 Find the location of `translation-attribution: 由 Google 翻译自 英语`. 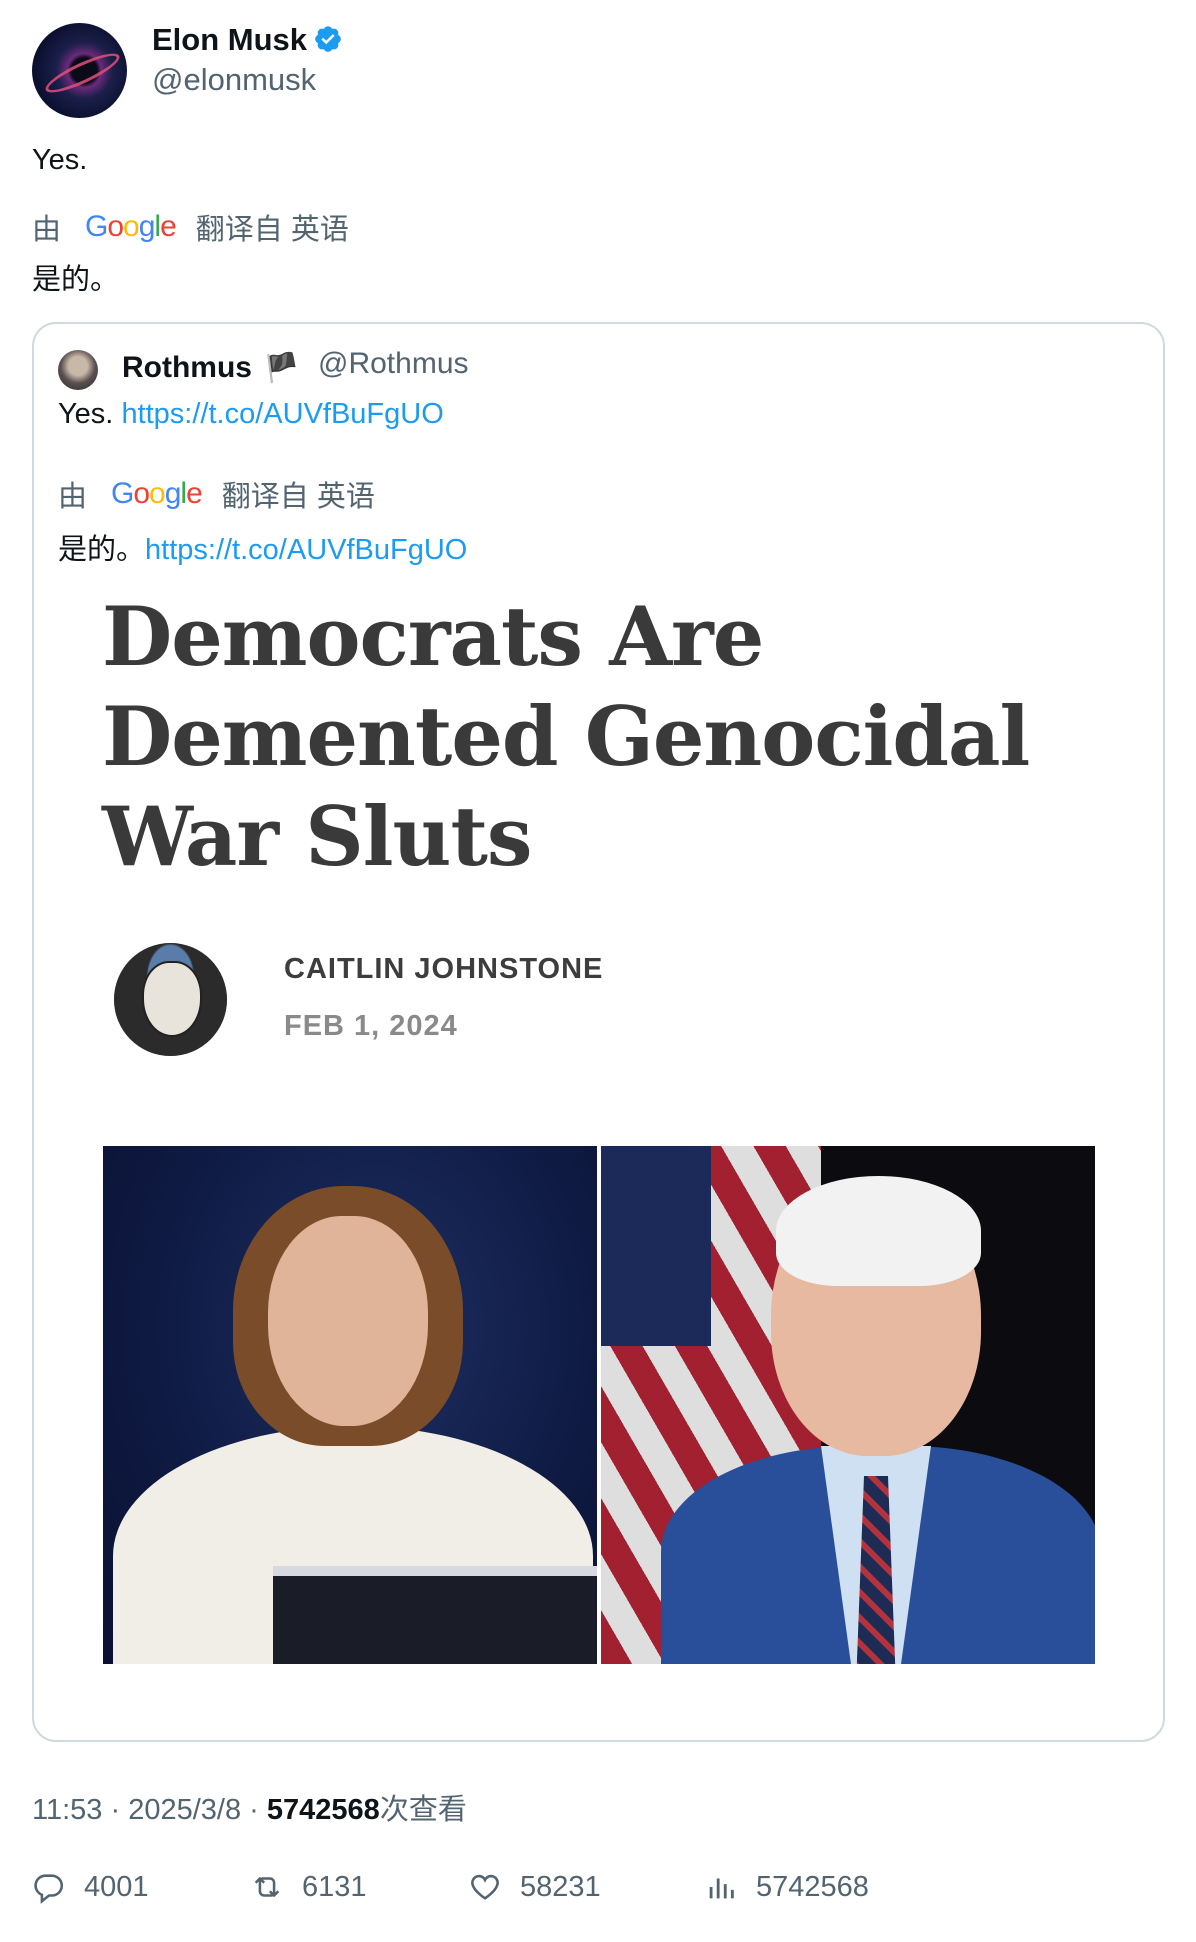

translation-attribution: 由 Google 翻译自 英语 is located at coordinates (190, 227).